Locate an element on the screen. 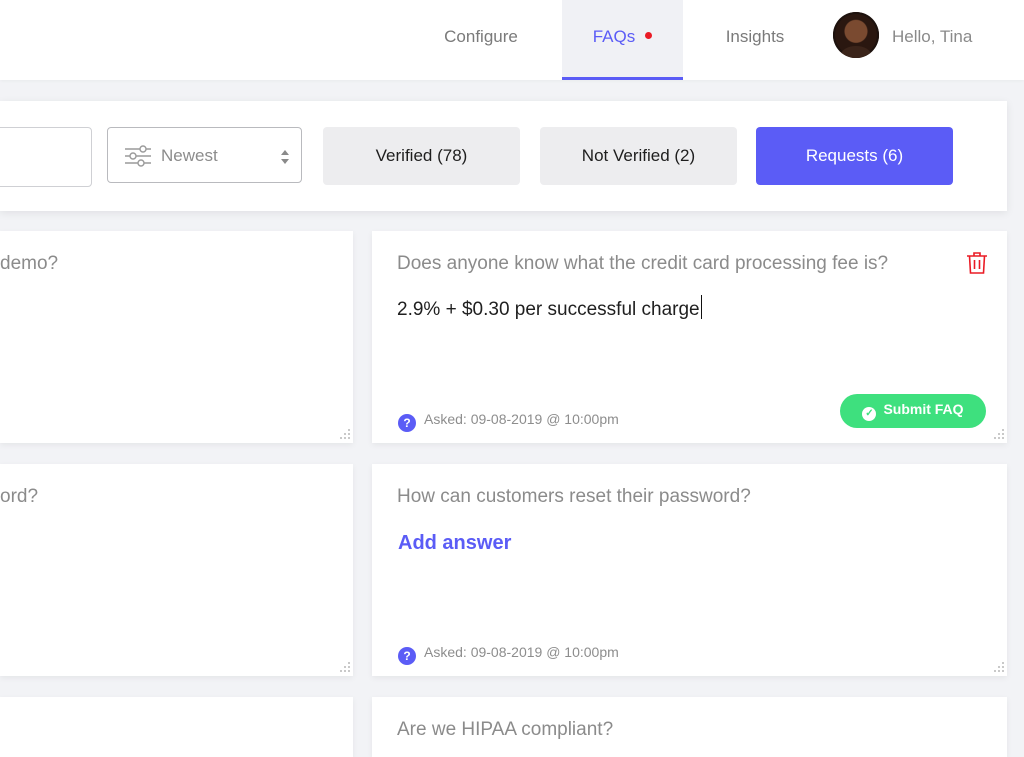 This screenshot has width=1024, height=757. check-circle-icon: ✓ is located at coordinates (869, 414).